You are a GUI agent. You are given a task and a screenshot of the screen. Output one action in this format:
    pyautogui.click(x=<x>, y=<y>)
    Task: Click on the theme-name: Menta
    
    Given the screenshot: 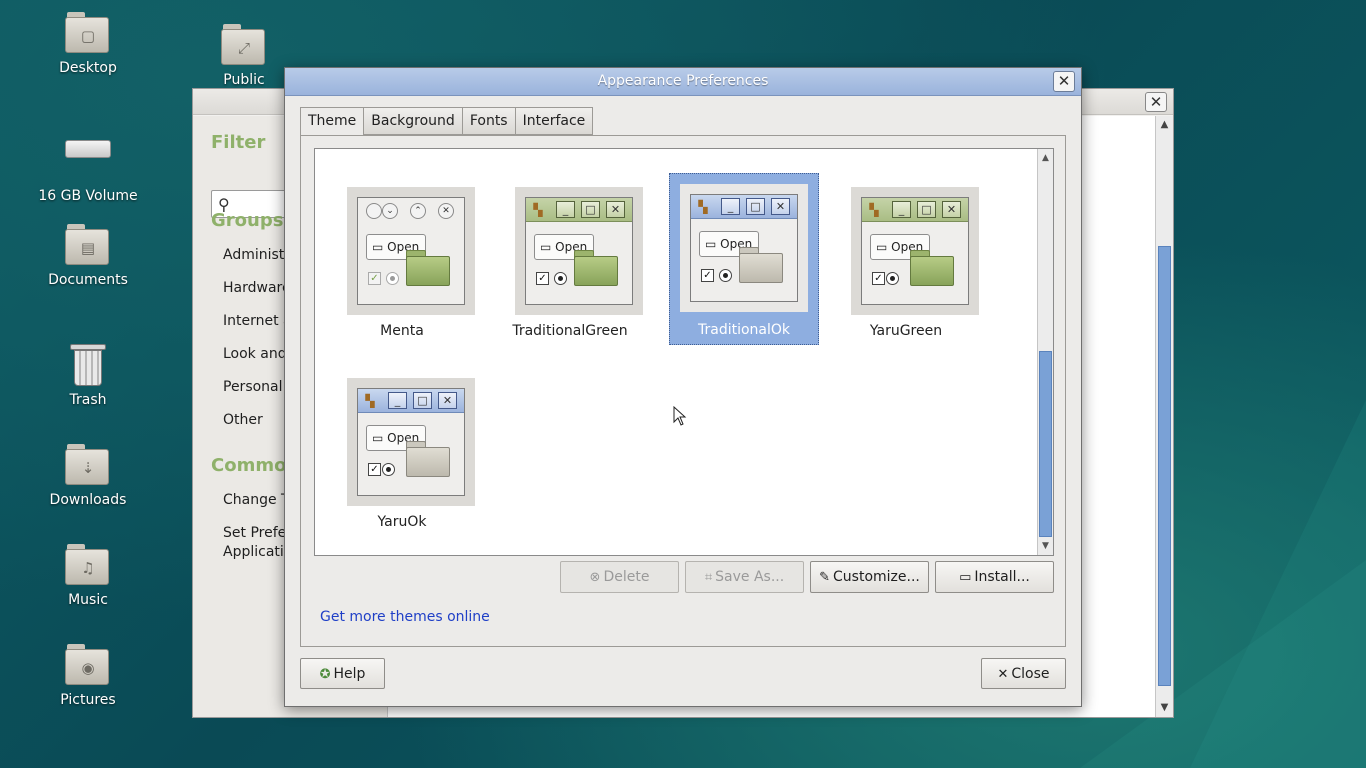 What is the action you would take?
    pyautogui.click(x=402, y=331)
    